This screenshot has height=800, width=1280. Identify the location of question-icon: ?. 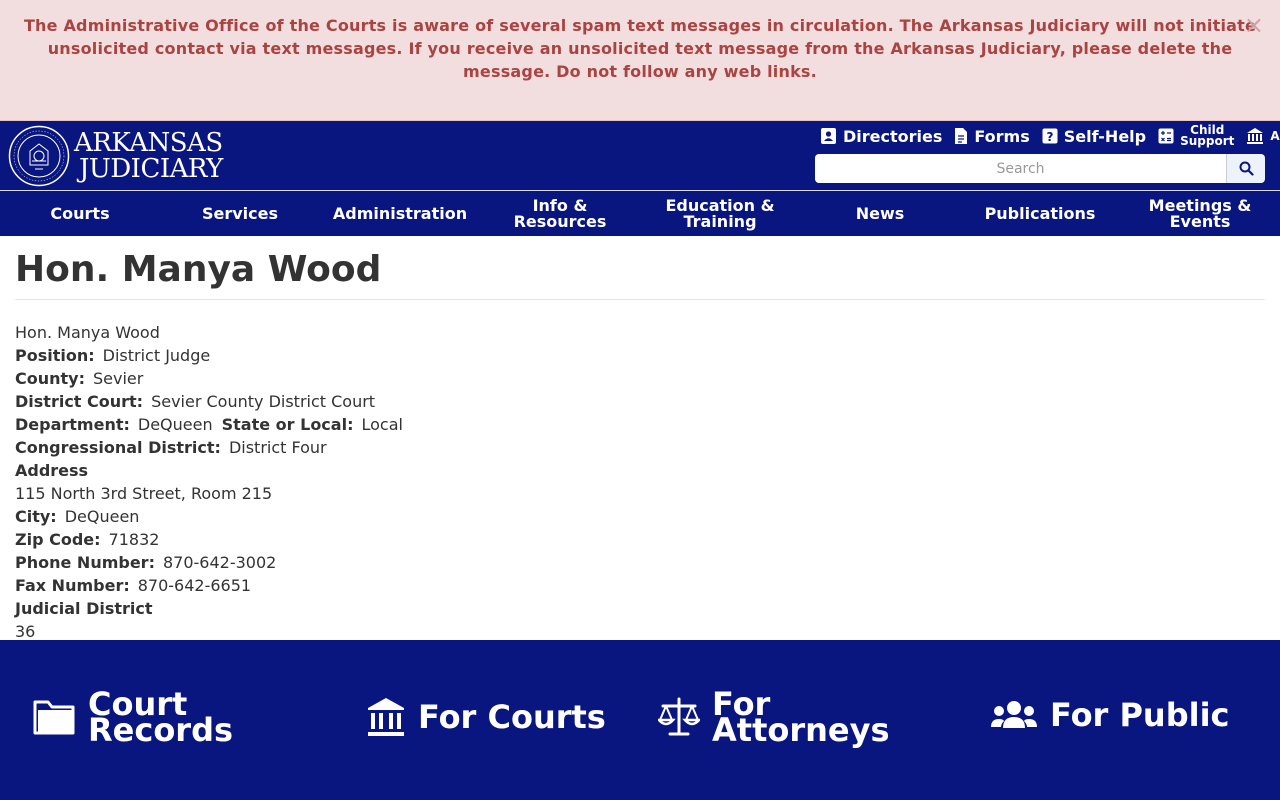
(1050, 136).